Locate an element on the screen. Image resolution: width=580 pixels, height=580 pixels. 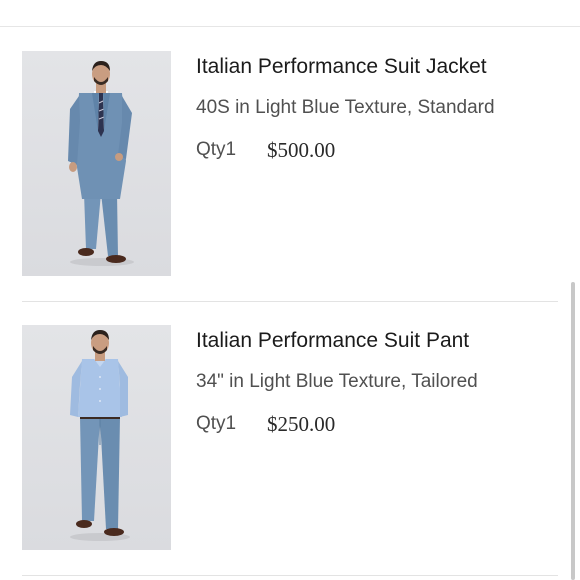
suit-pant-photo-icon is located at coordinates (100, 435).